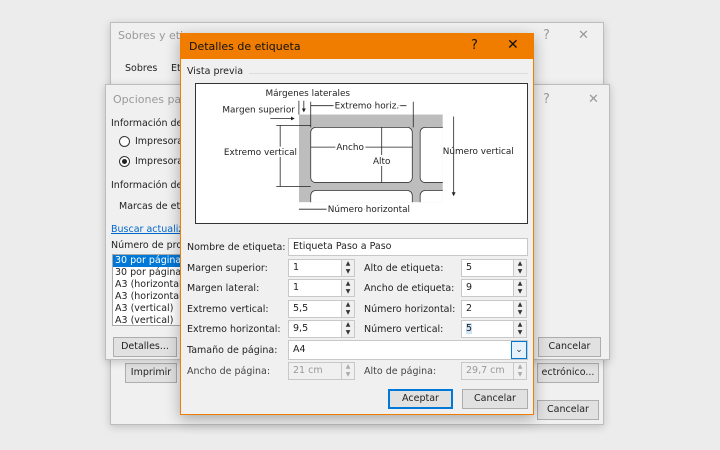 The height and width of the screenshot is (450, 720). I want to click on page-width-input: 21 cm, so click(315, 371).